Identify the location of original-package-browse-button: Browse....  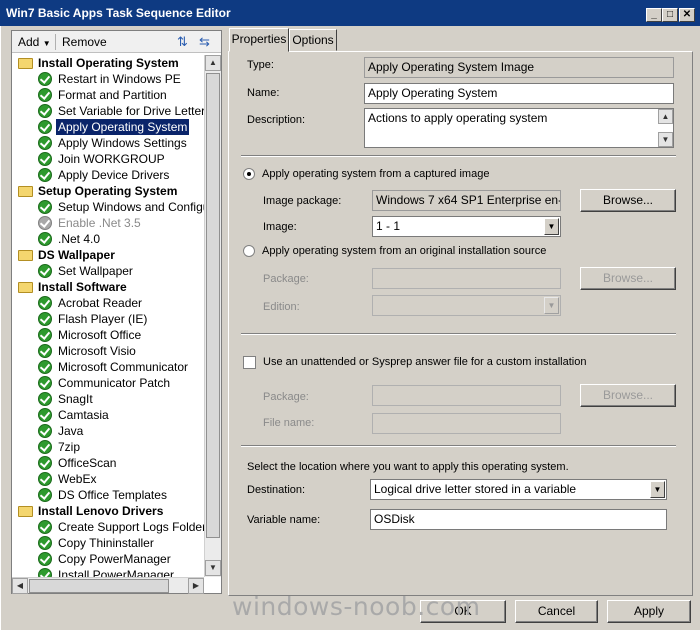
(628, 278).